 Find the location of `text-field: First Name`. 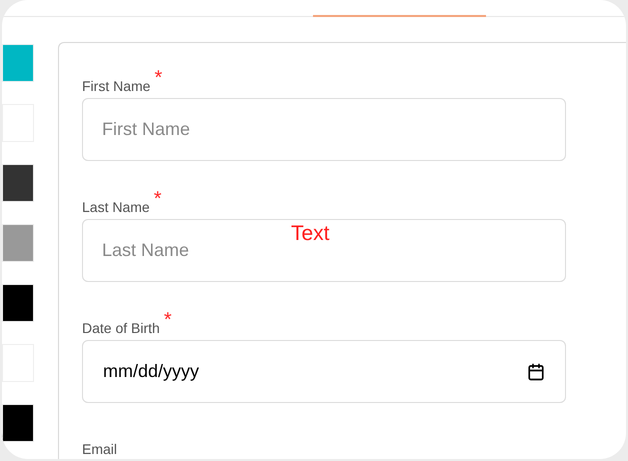

text-field: First Name is located at coordinates (324, 129).